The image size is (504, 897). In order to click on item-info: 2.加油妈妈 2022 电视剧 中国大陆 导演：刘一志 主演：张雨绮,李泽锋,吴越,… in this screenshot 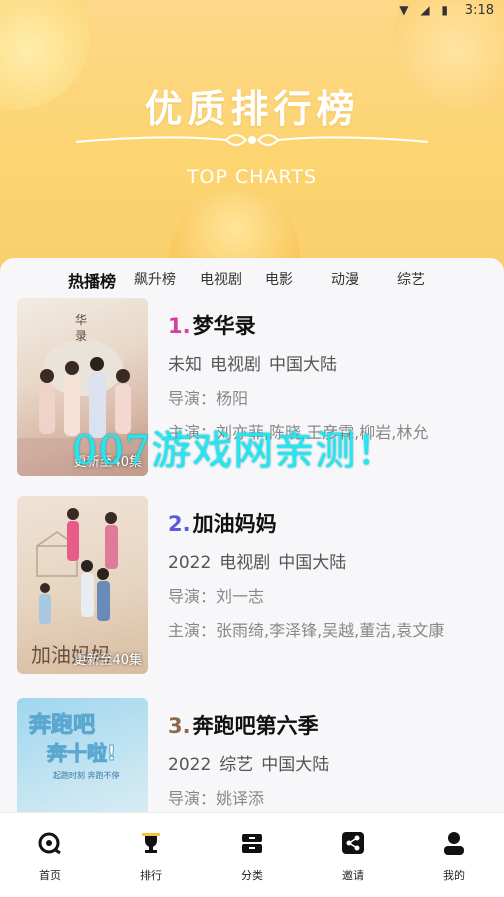, I will do `click(333, 574)`.